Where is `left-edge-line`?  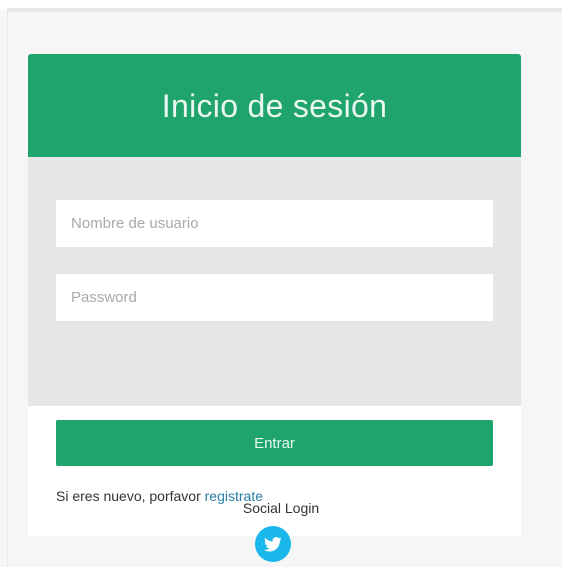
left-edge-line is located at coordinates (7, 287).